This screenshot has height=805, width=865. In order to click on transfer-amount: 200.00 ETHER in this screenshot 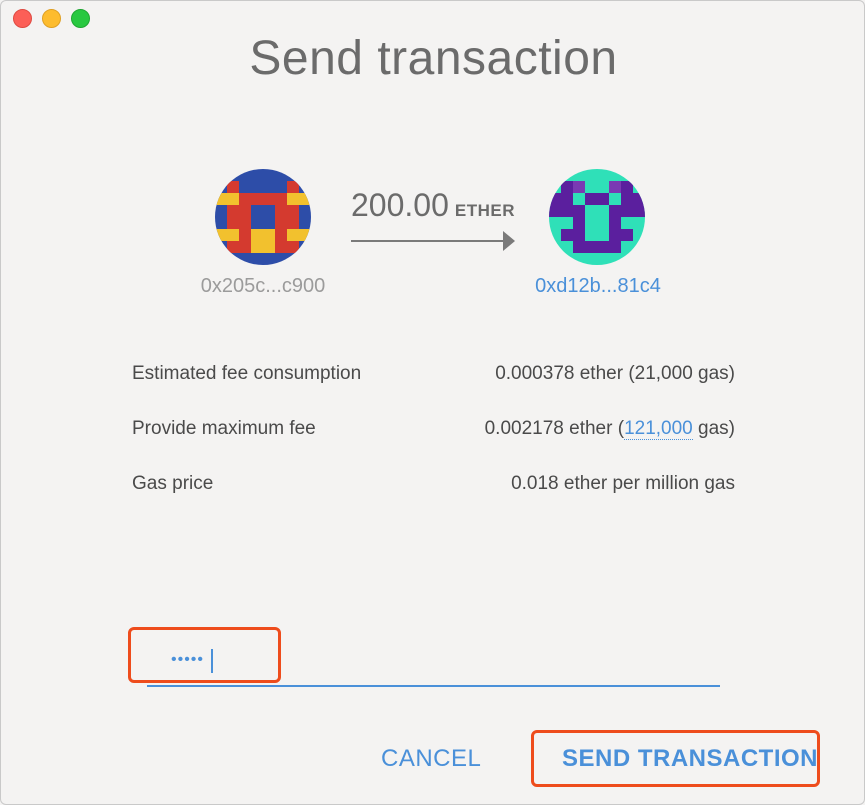, I will do `click(436, 205)`.